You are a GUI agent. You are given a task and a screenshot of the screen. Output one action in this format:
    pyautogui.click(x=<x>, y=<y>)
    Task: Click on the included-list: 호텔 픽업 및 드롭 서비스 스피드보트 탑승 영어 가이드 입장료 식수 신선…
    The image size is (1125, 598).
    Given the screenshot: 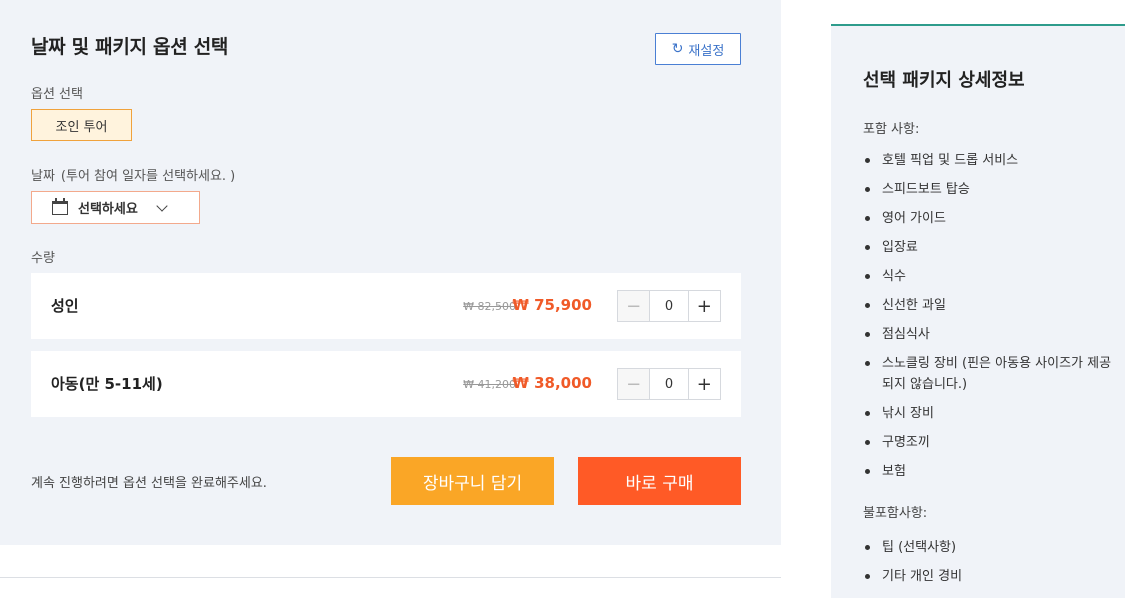 What is the action you would take?
    pyautogui.click(x=988, y=320)
    